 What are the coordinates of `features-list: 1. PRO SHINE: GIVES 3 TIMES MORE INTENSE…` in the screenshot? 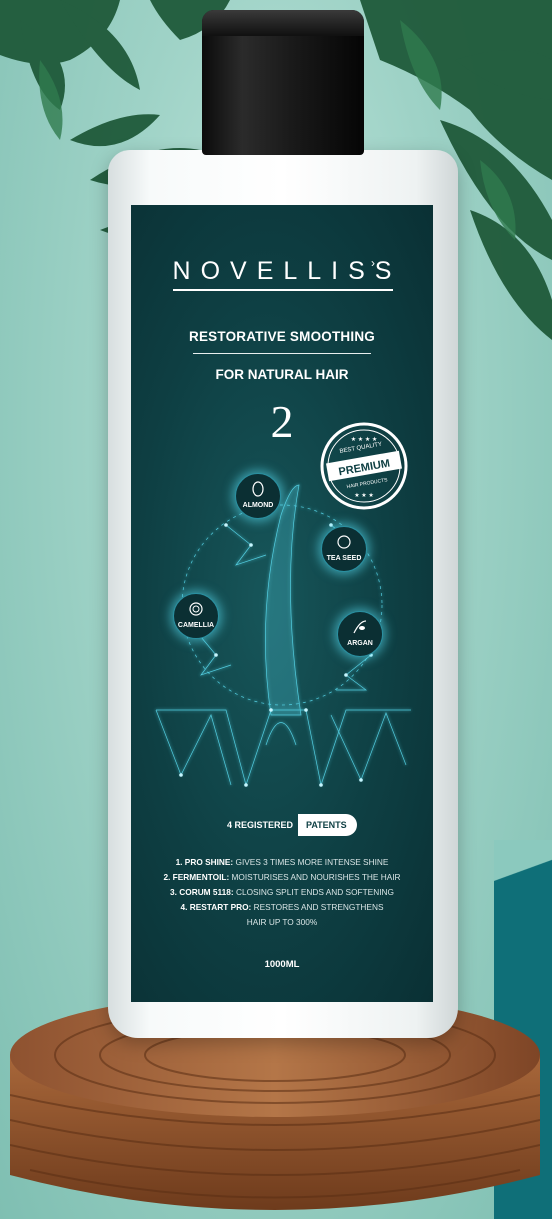 It's located at (282, 892).